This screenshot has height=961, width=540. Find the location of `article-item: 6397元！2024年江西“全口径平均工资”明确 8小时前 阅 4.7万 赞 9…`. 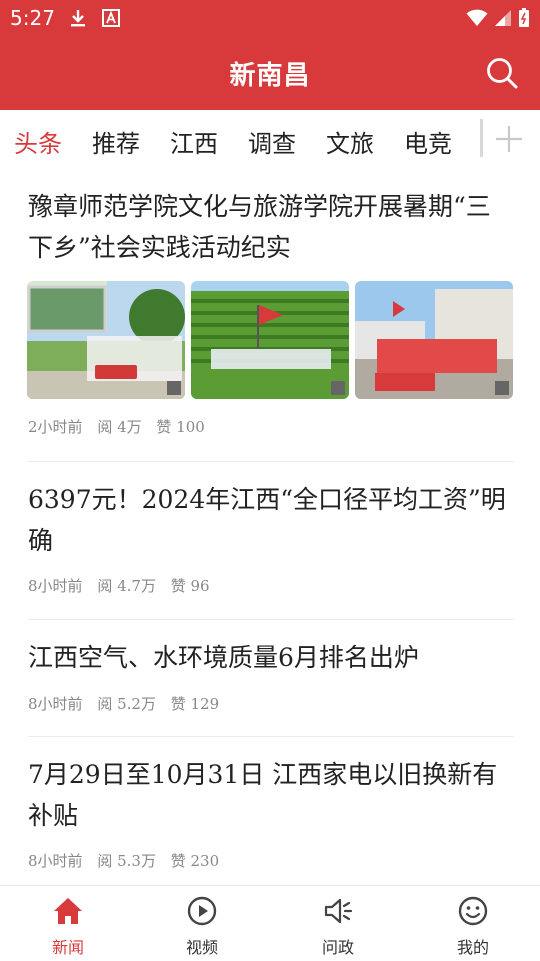

article-item: 6397元！2024年江西“全口径平均工资”明确 8小时前 阅 4.7万 赞 9… is located at coordinates (271, 539).